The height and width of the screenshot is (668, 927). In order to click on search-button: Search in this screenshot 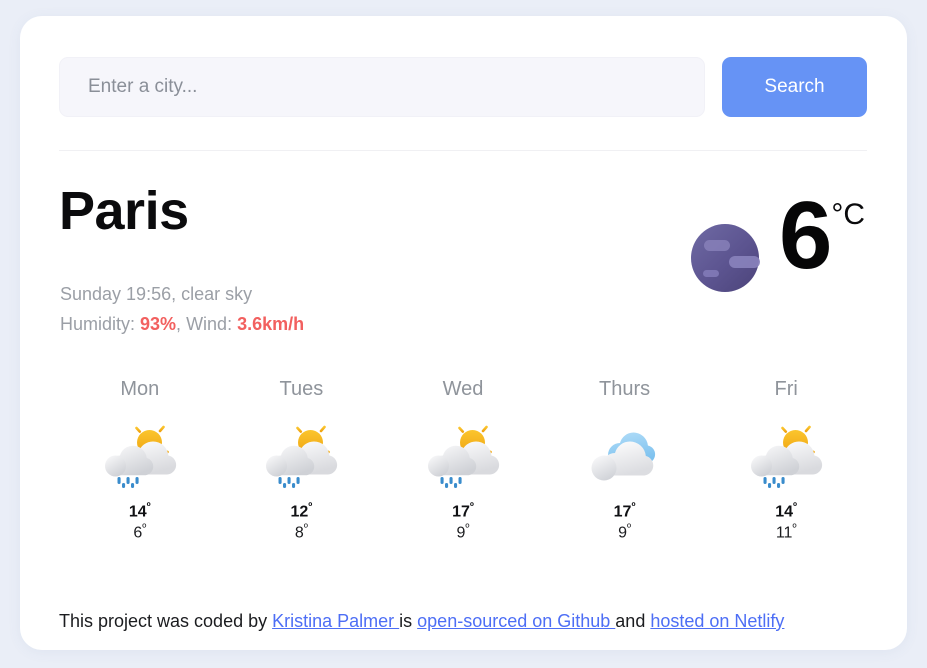, I will do `click(794, 87)`.